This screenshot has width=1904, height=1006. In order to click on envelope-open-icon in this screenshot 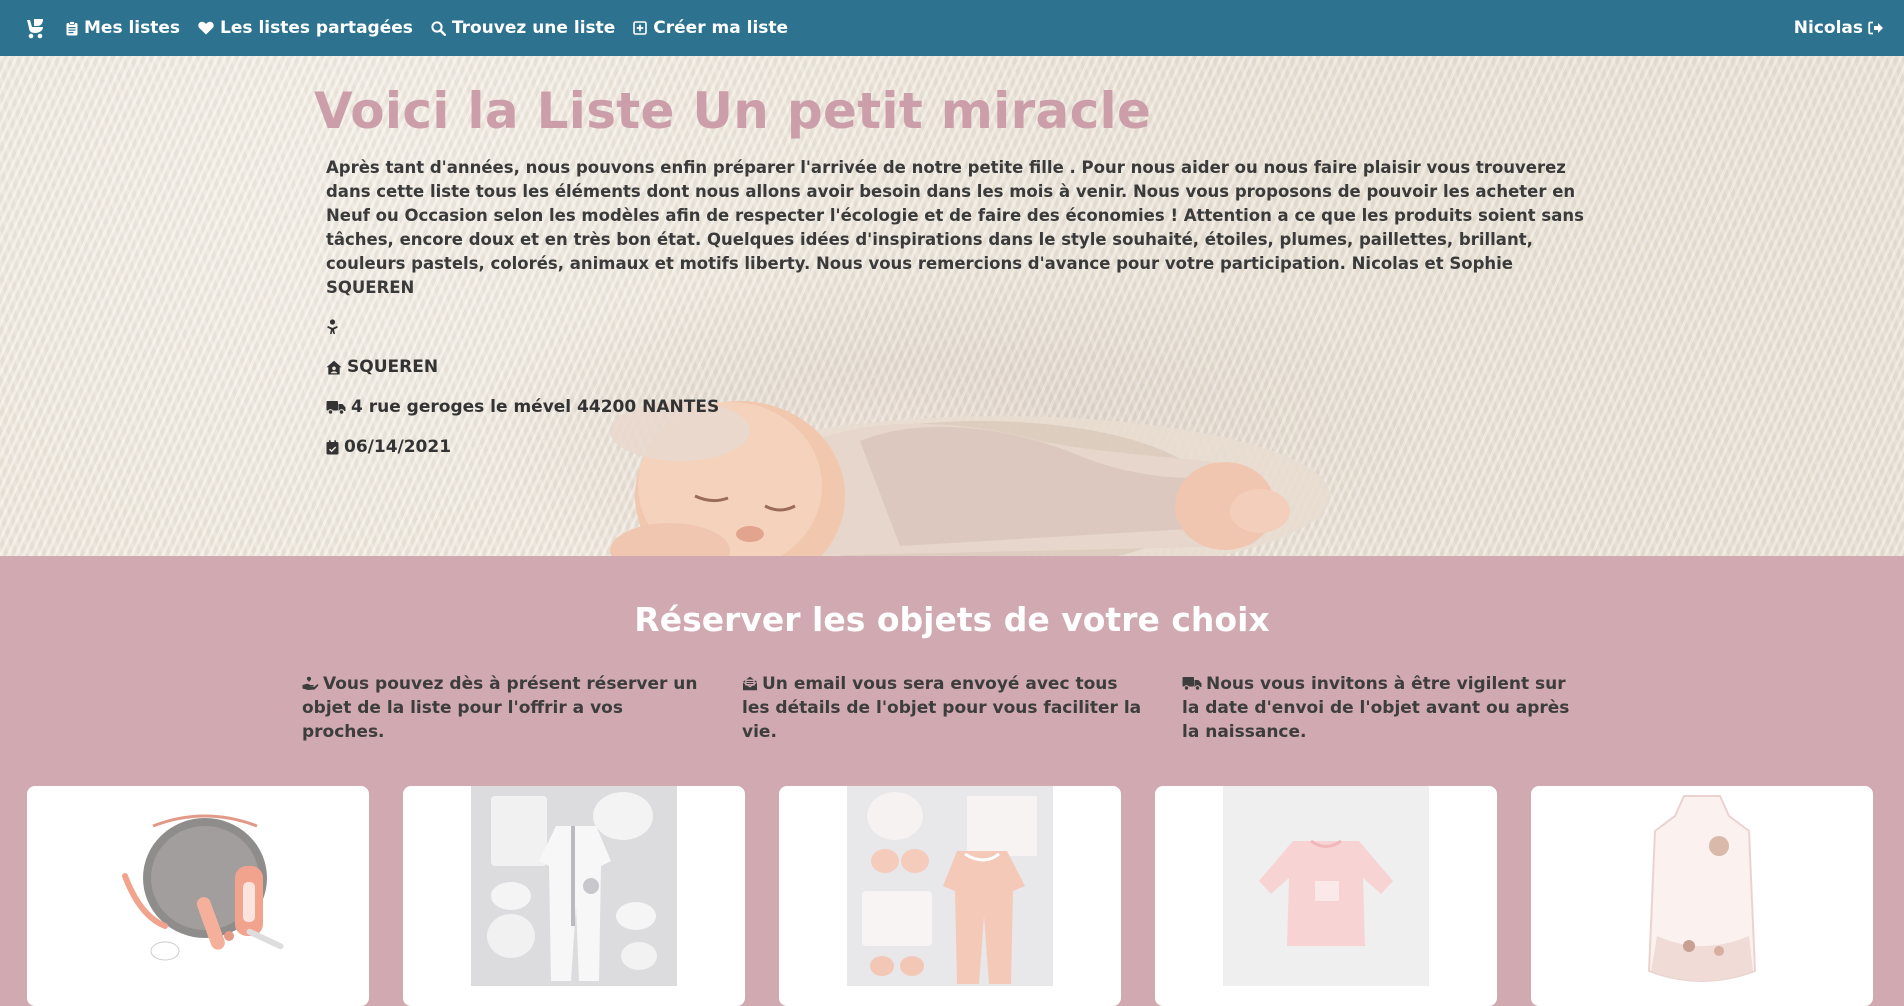, I will do `click(750, 683)`.